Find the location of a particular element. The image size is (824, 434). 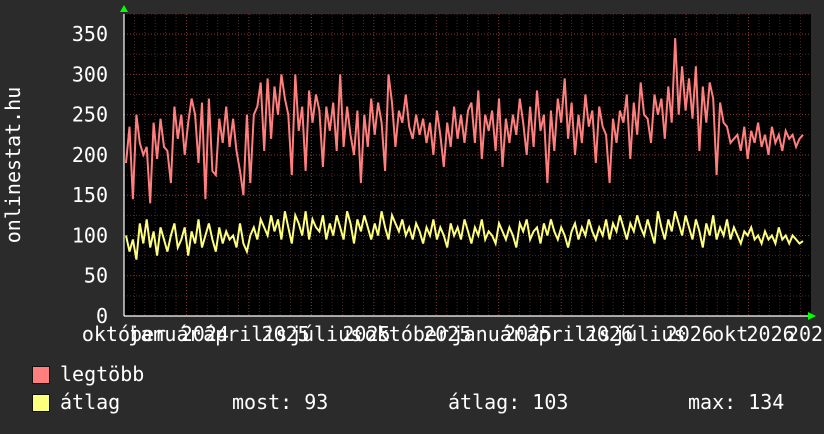

stat-average-label: átlag: is located at coordinates (484, 402).